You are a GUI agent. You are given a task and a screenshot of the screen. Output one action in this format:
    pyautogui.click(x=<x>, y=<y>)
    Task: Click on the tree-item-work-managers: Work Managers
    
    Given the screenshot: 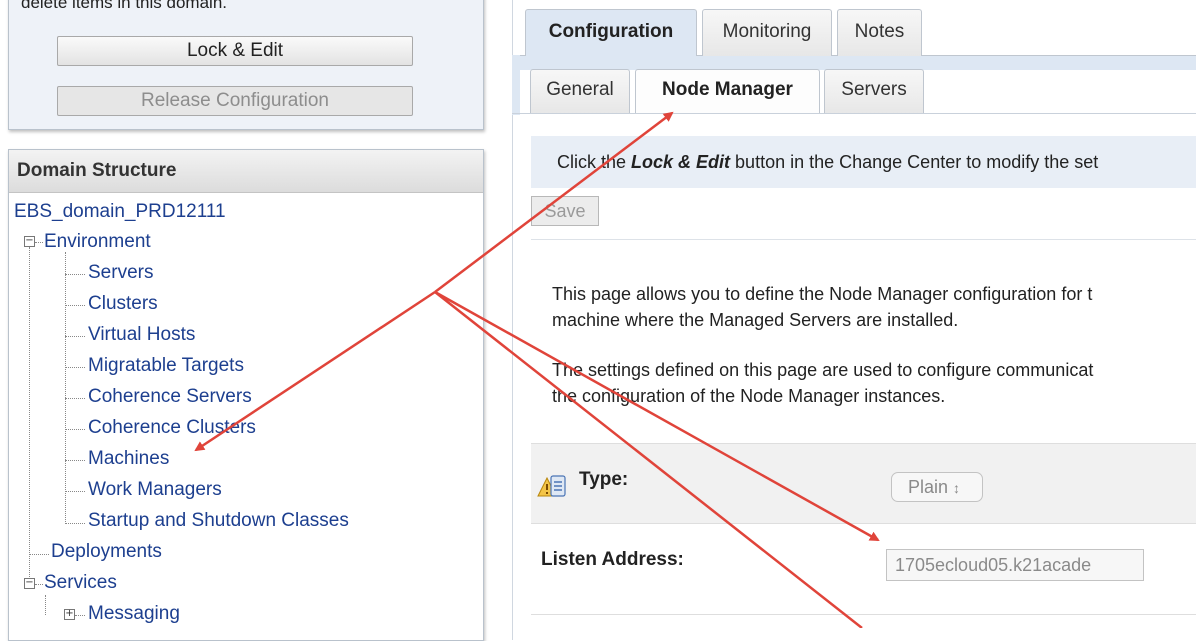 What is the action you would take?
    pyautogui.click(x=155, y=490)
    